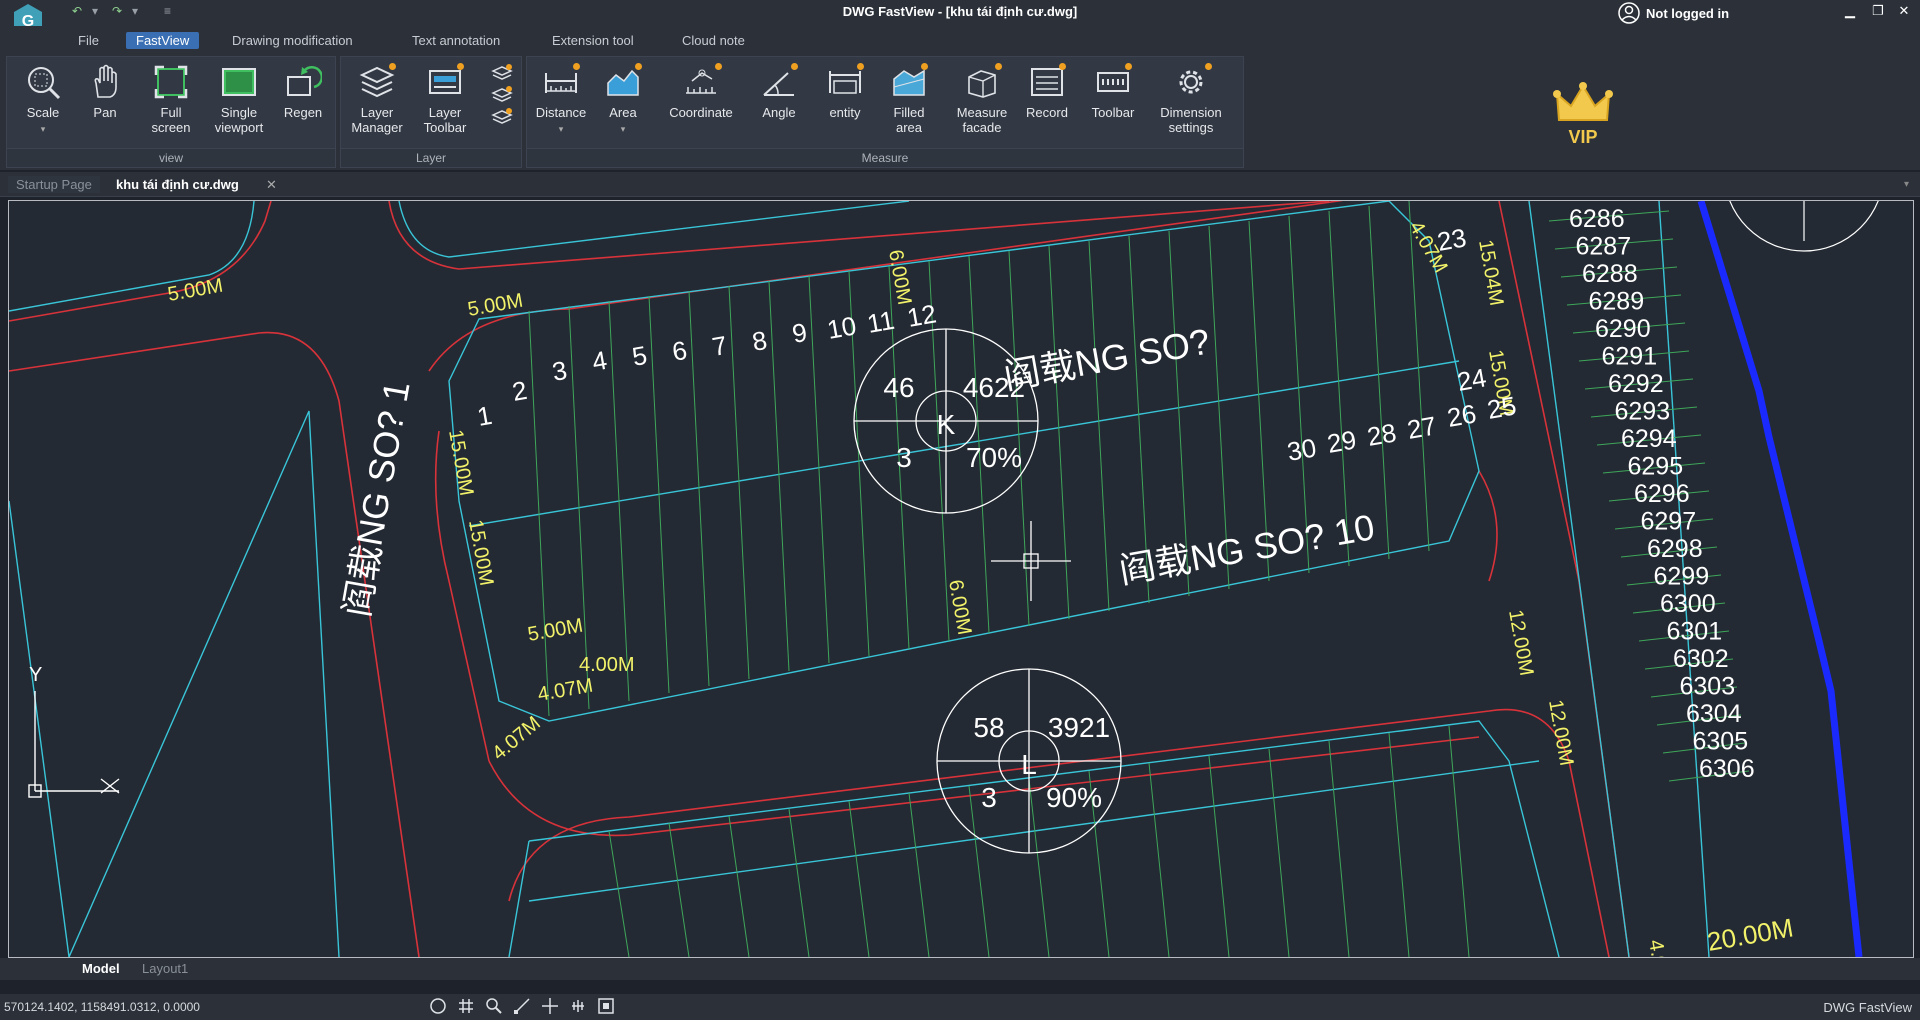 The image size is (1920, 1020). Describe the element at coordinates (1878, 12) in the screenshot. I see `maximize-button: ❐` at that location.